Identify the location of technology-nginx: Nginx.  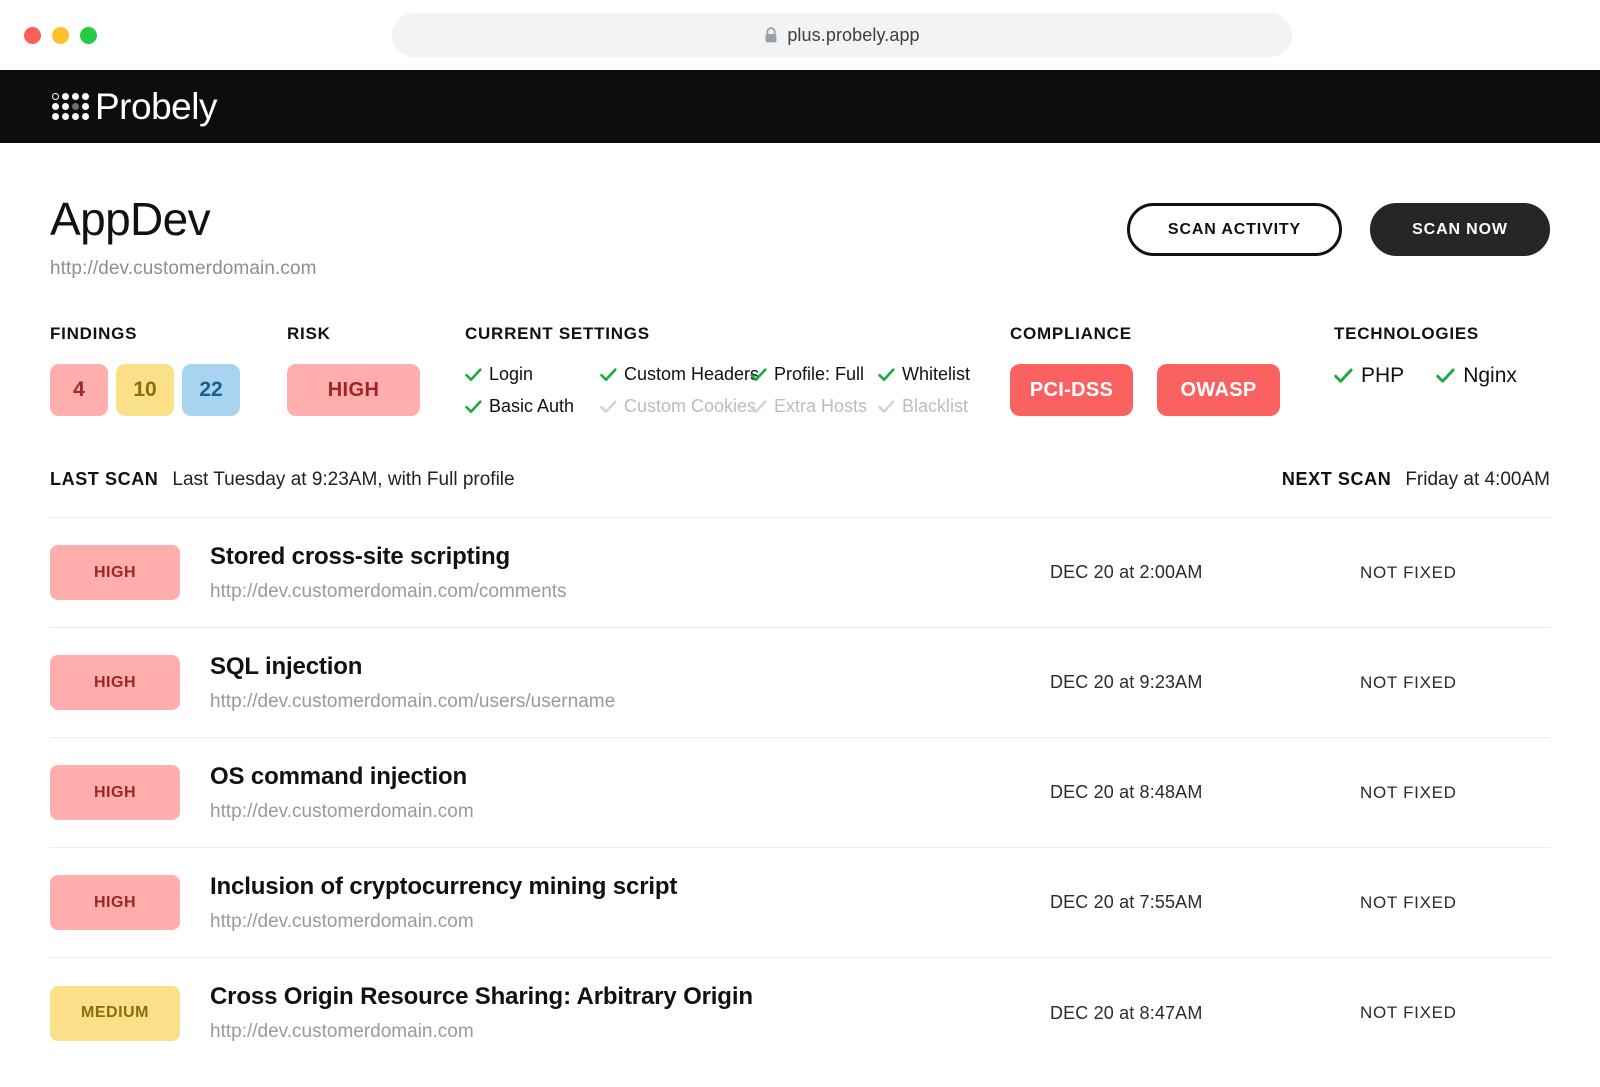
(1476, 376).